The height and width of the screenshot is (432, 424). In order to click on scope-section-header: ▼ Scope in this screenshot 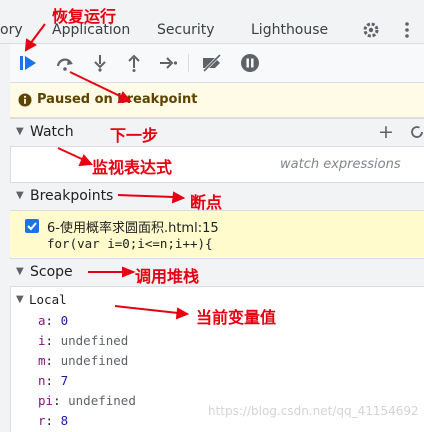, I will do `click(217, 272)`.